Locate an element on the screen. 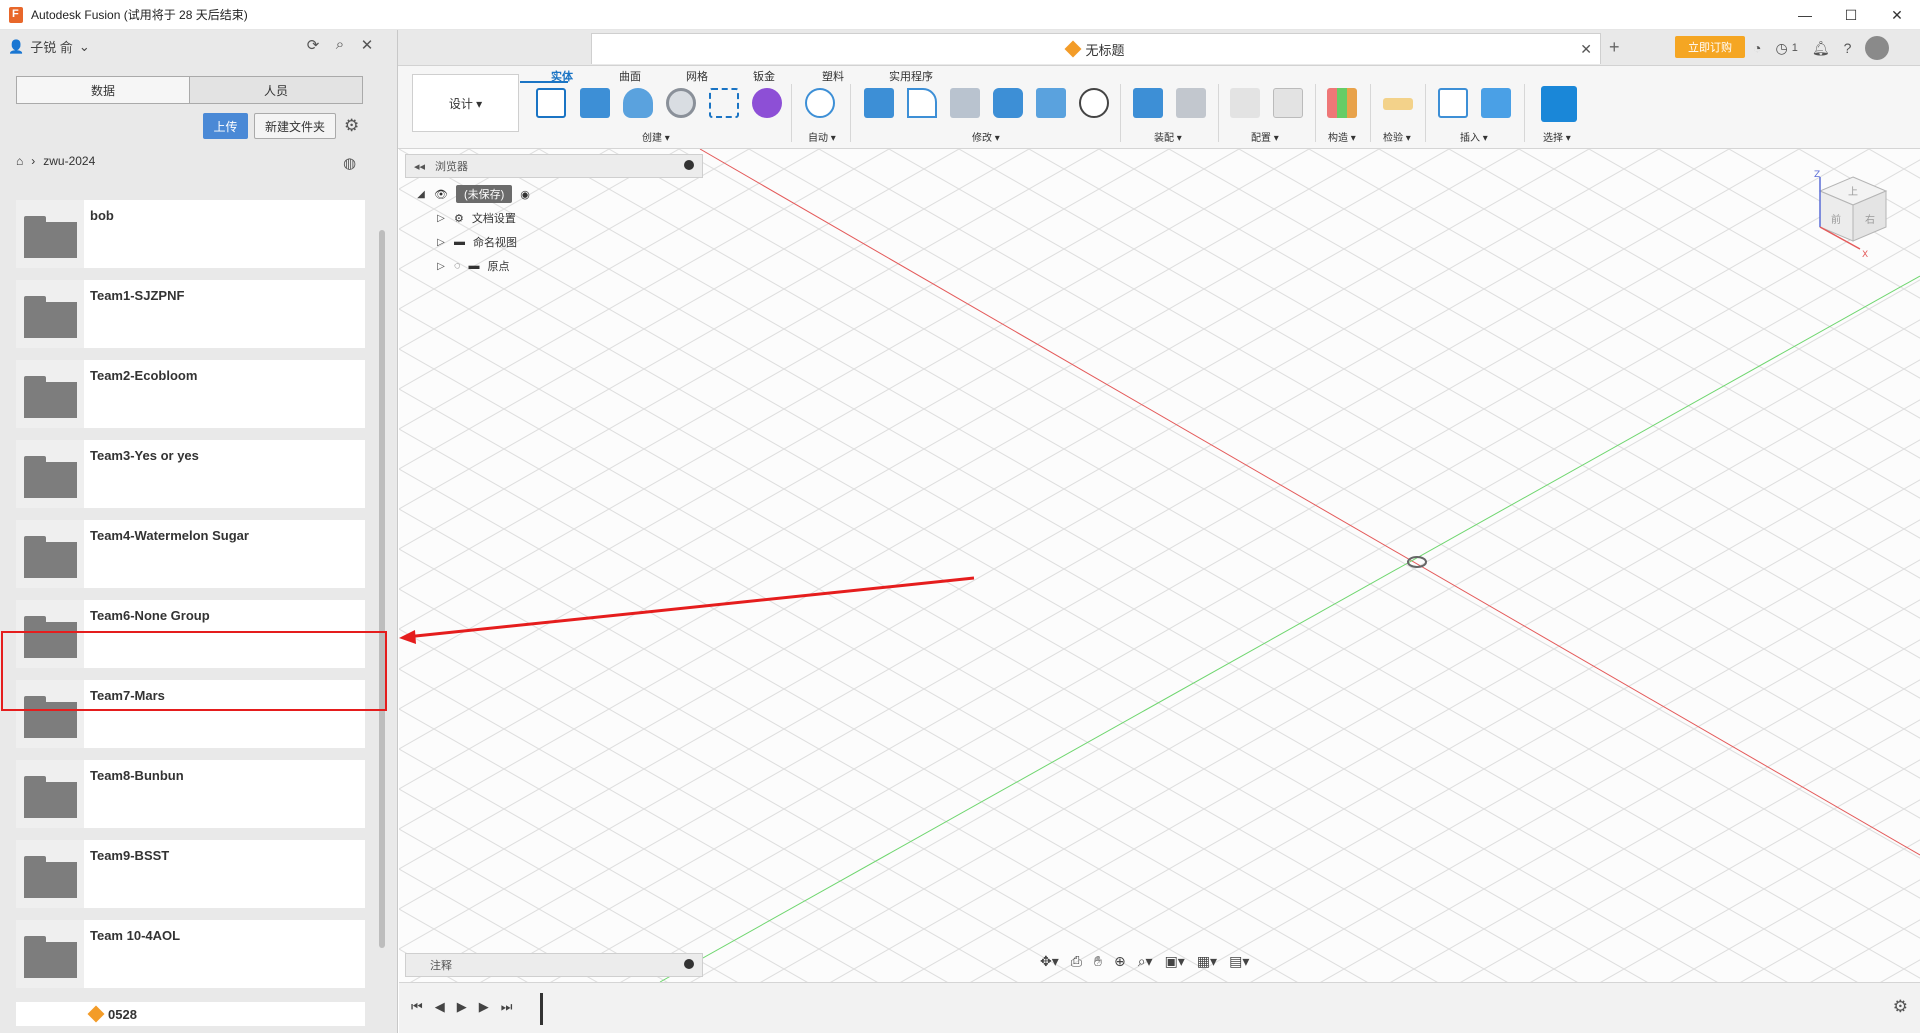 The width and height of the screenshot is (1920, 1033). revolve-icon is located at coordinates (638, 103).